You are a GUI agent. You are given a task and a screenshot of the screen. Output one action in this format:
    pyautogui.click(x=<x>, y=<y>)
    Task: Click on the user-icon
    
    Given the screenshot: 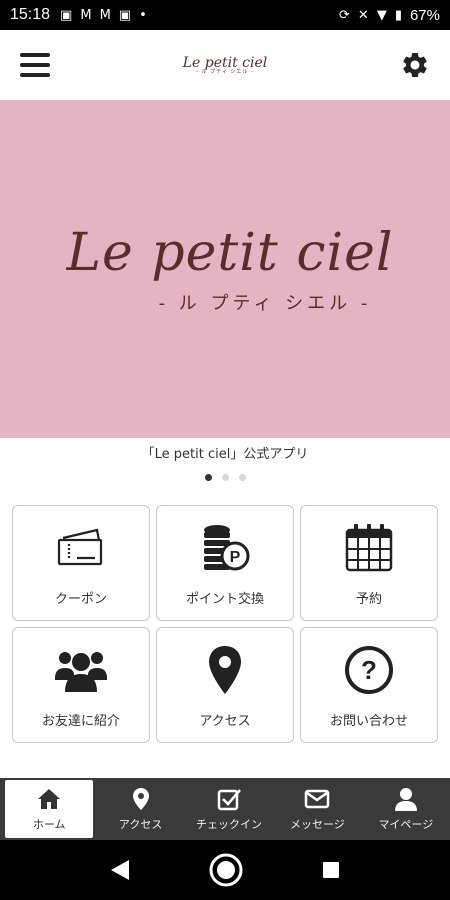 What is the action you would take?
    pyautogui.click(x=405, y=799)
    